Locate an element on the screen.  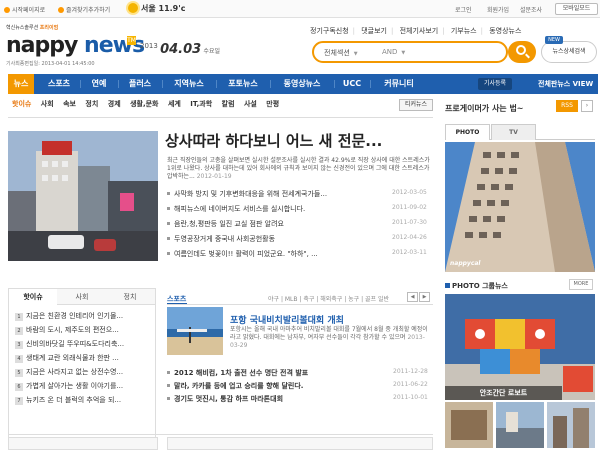
survey-link: 설문조사 is located at coordinates (531, 9).